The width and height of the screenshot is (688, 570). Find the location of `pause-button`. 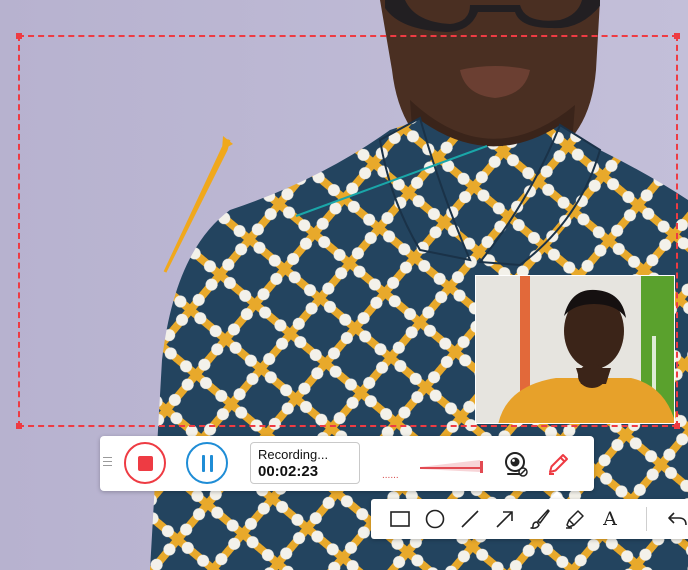

pause-button is located at coordinates (207, 463).